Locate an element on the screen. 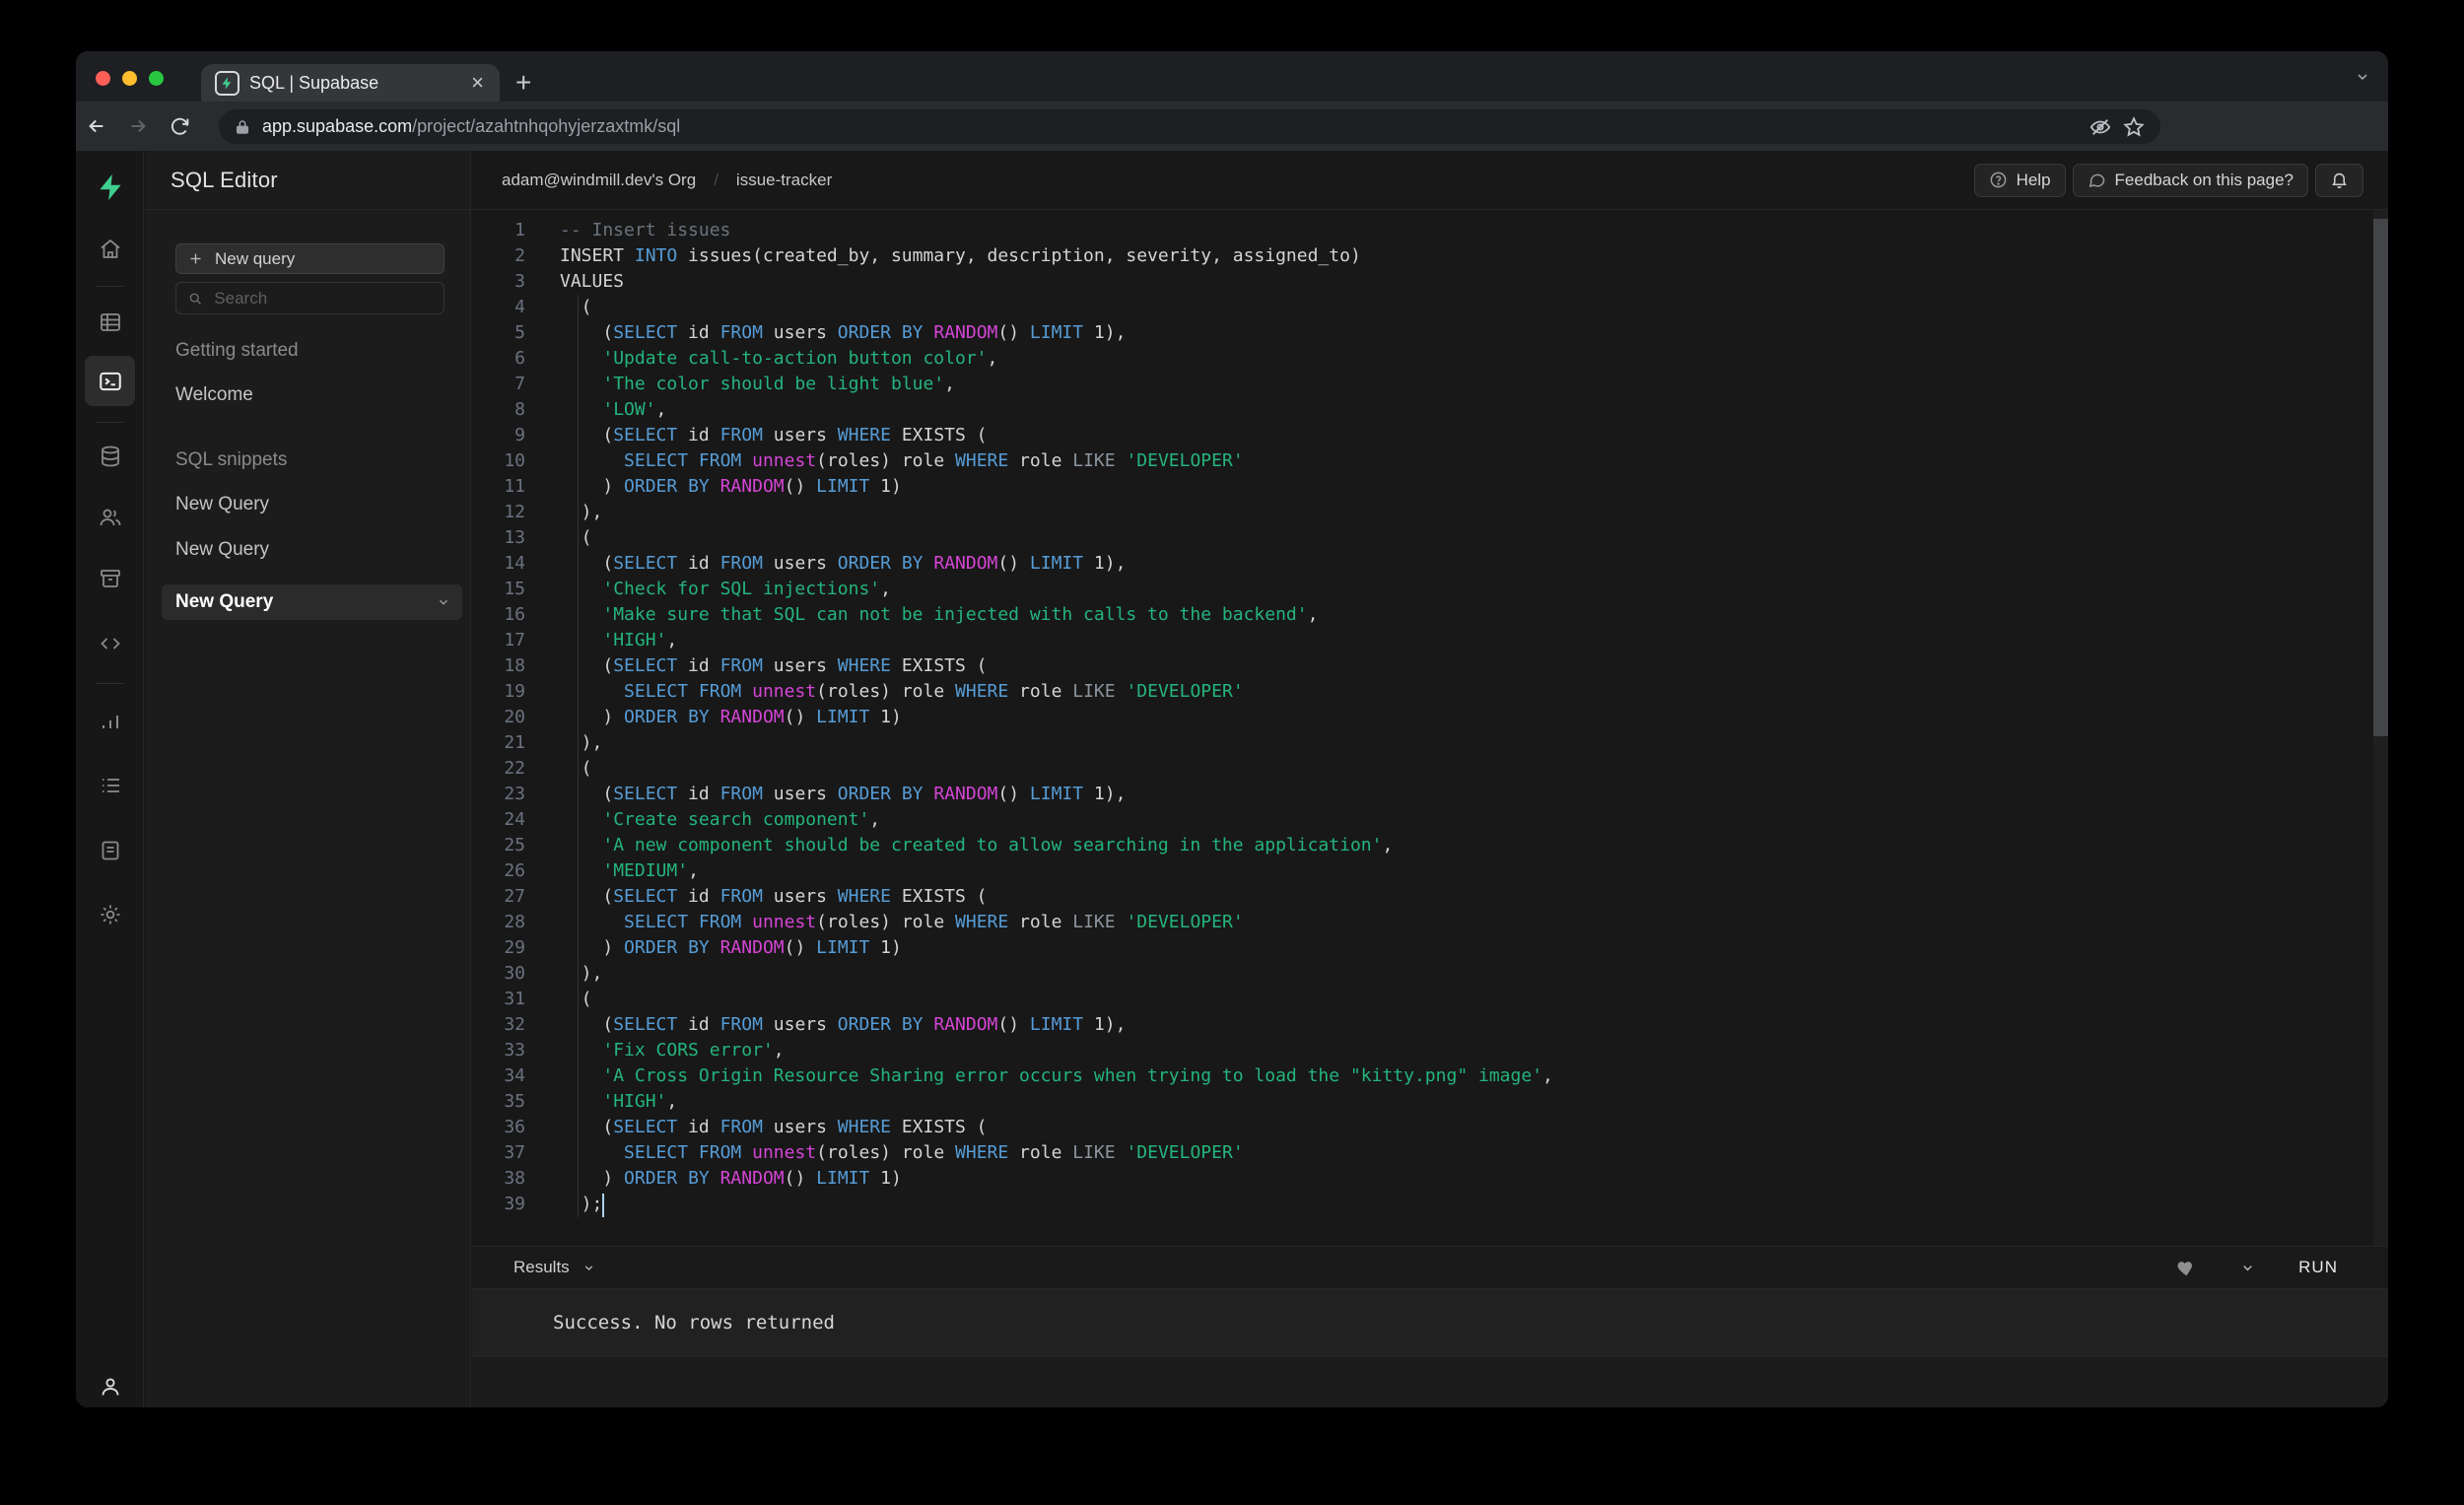  reports-icon is located at coordinates (110, 721).